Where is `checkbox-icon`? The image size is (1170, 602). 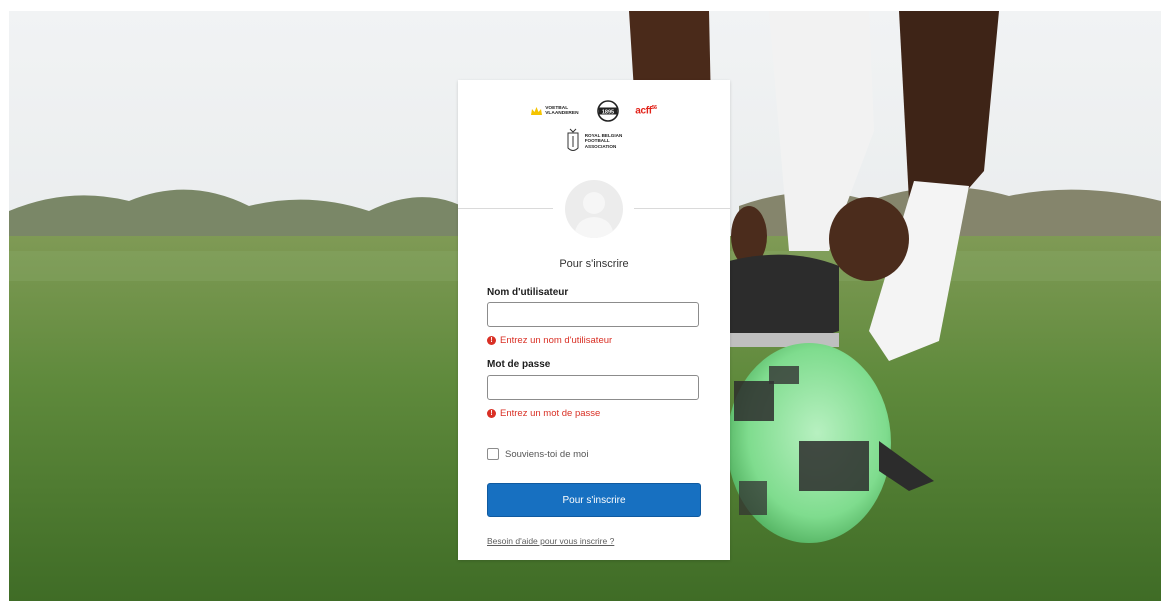 checkbox-icon is located at coordinates (493, 454).